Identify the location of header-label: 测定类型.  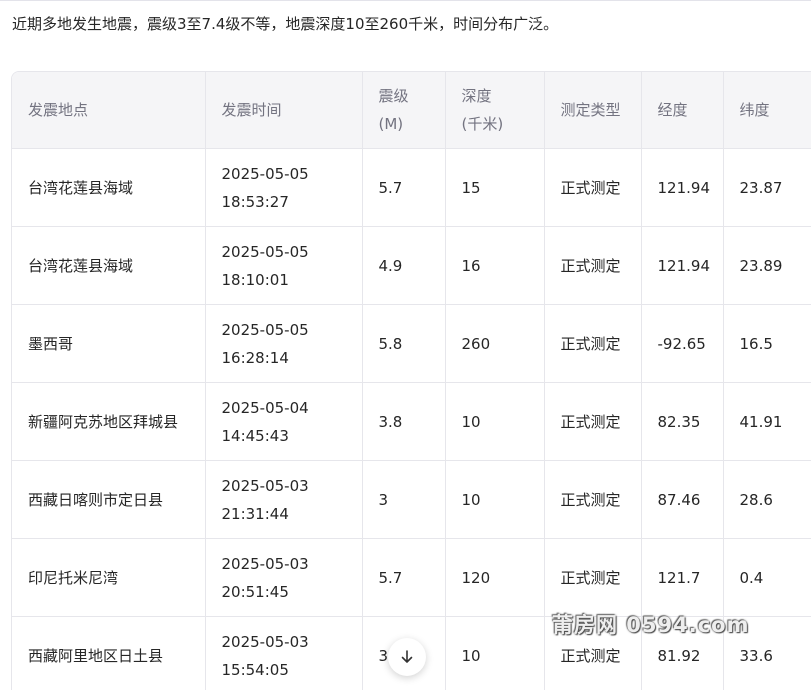
(590, 110).